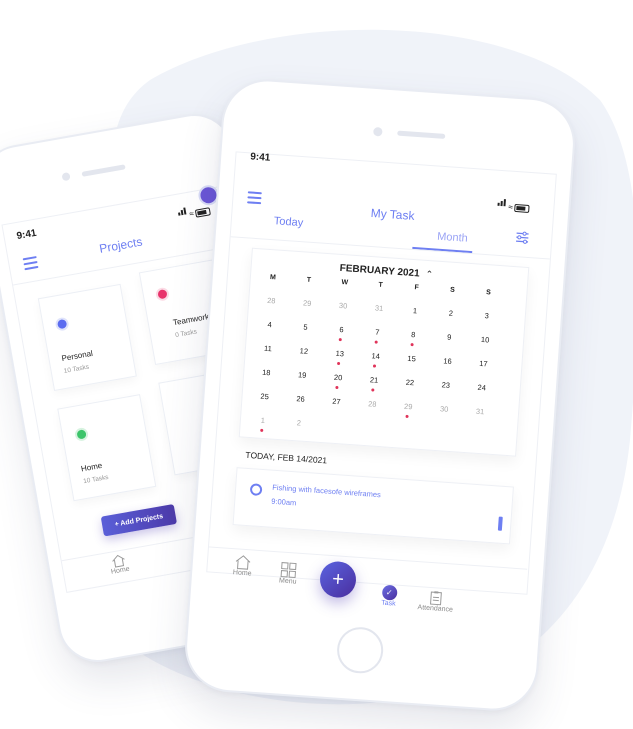 Image resolution: width=633 pixels, height=729 pixels. Describe the element at coordinates (269, 324) in the screenshot. I see `calendar-day: 4` at that location.